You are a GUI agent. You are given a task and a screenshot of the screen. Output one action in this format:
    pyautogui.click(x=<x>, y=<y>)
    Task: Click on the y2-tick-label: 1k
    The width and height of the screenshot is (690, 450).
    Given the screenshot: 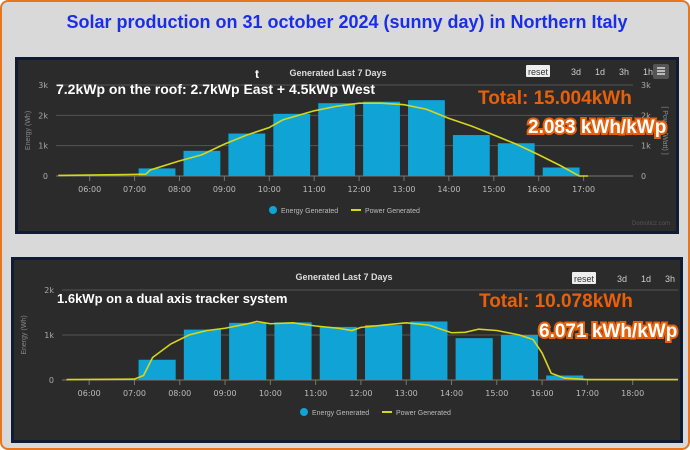 What is the action you would take?
    pyautogui.click(x=646, y=146)
    